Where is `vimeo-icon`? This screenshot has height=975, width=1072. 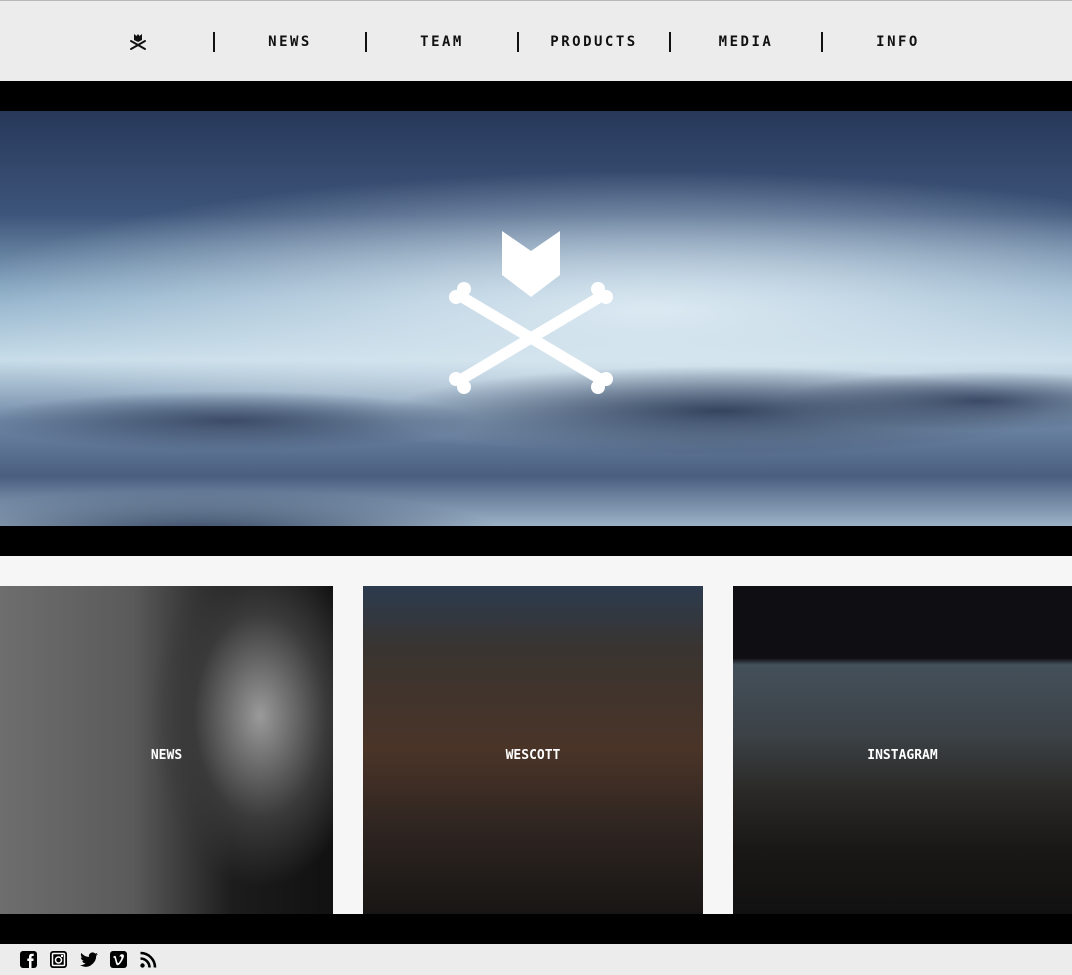
vimeo-icon is located at coordinates (118, 959).